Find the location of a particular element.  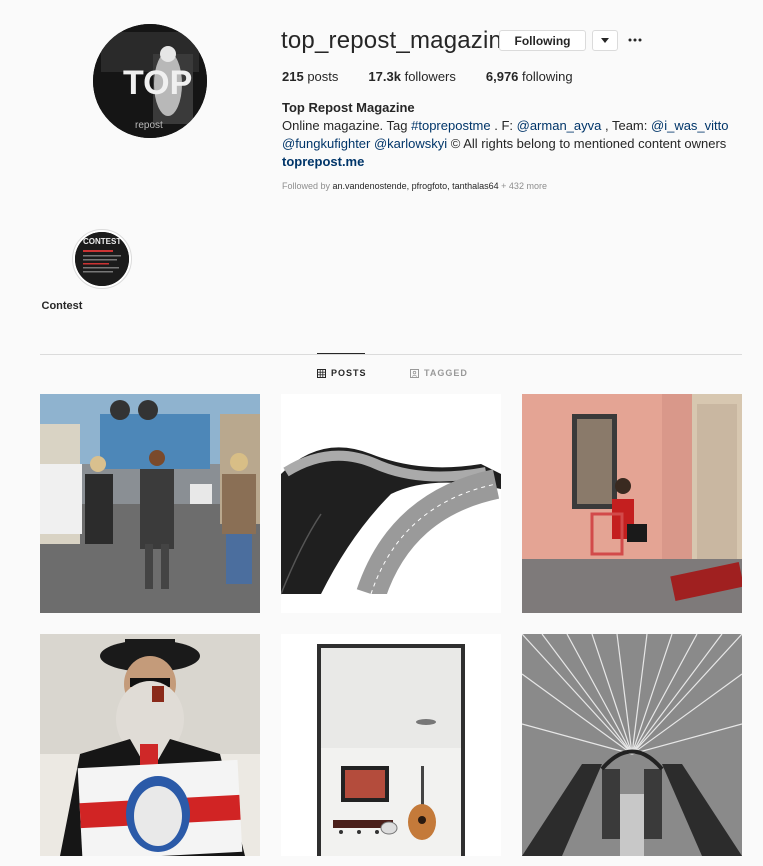

tab-posts-label: POSTS is located at coordinates (349, 373).